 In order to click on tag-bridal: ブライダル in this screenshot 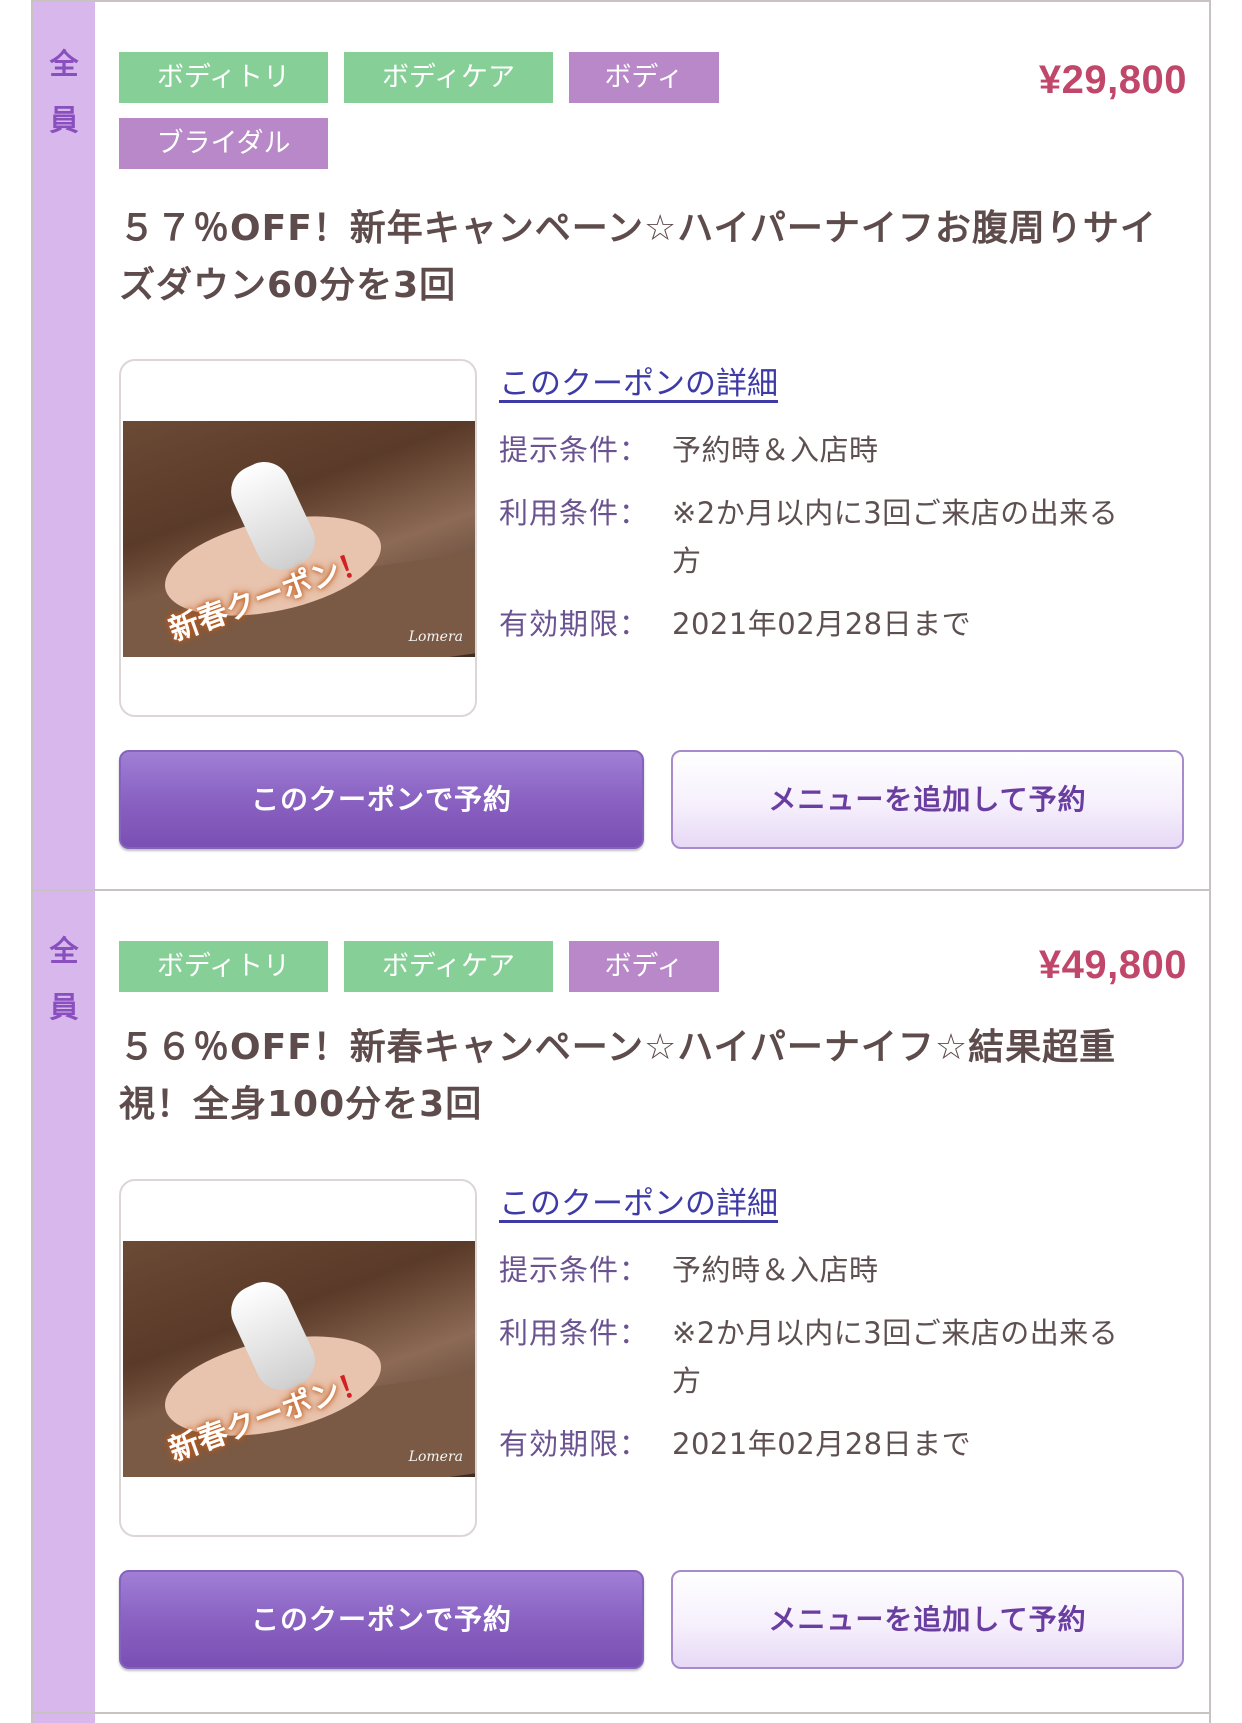, I will do `click(223, 143)`.